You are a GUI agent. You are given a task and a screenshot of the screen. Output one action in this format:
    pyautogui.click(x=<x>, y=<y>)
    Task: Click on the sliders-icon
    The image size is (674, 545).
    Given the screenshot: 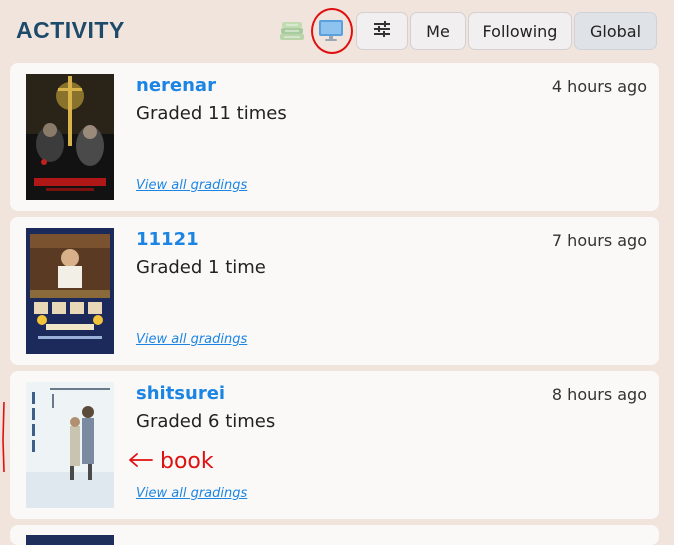 What is the action you would take?
    pyautogui.click(x=382, y=31)
    